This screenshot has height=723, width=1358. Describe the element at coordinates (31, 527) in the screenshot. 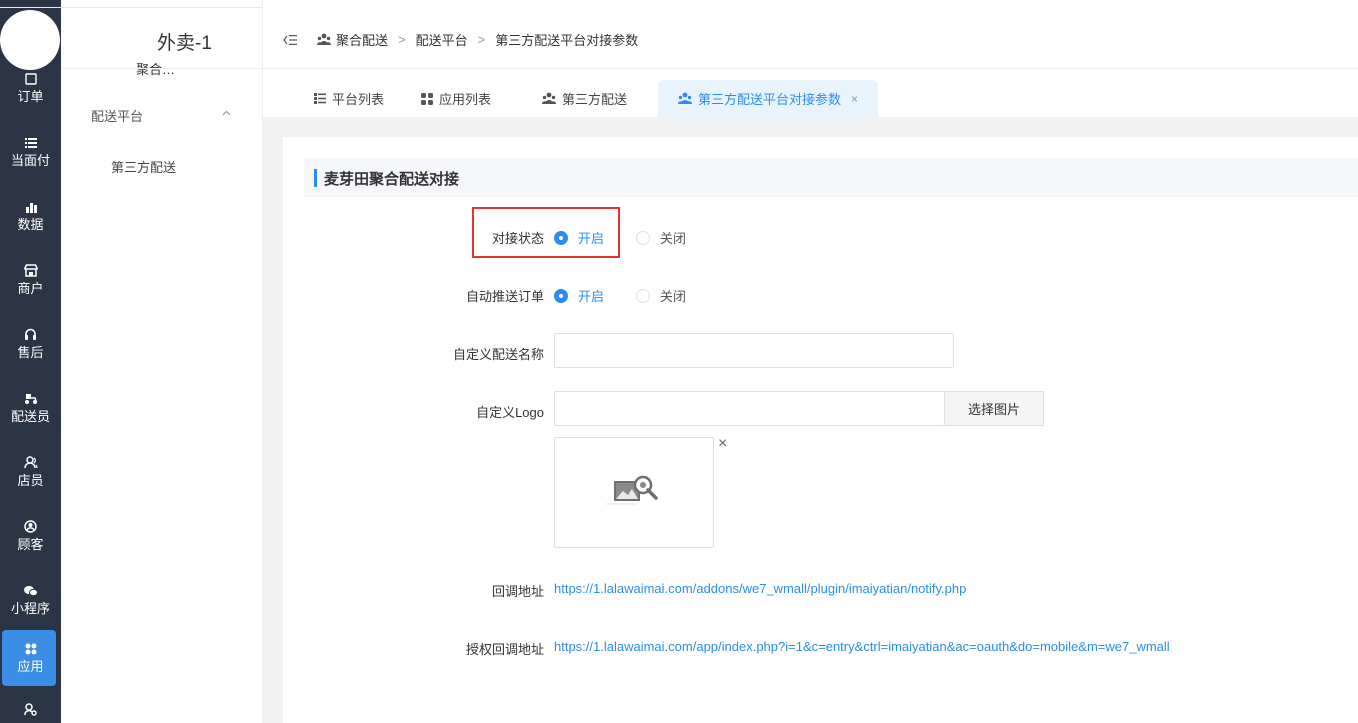

I see `user-circle-icon` at that location.